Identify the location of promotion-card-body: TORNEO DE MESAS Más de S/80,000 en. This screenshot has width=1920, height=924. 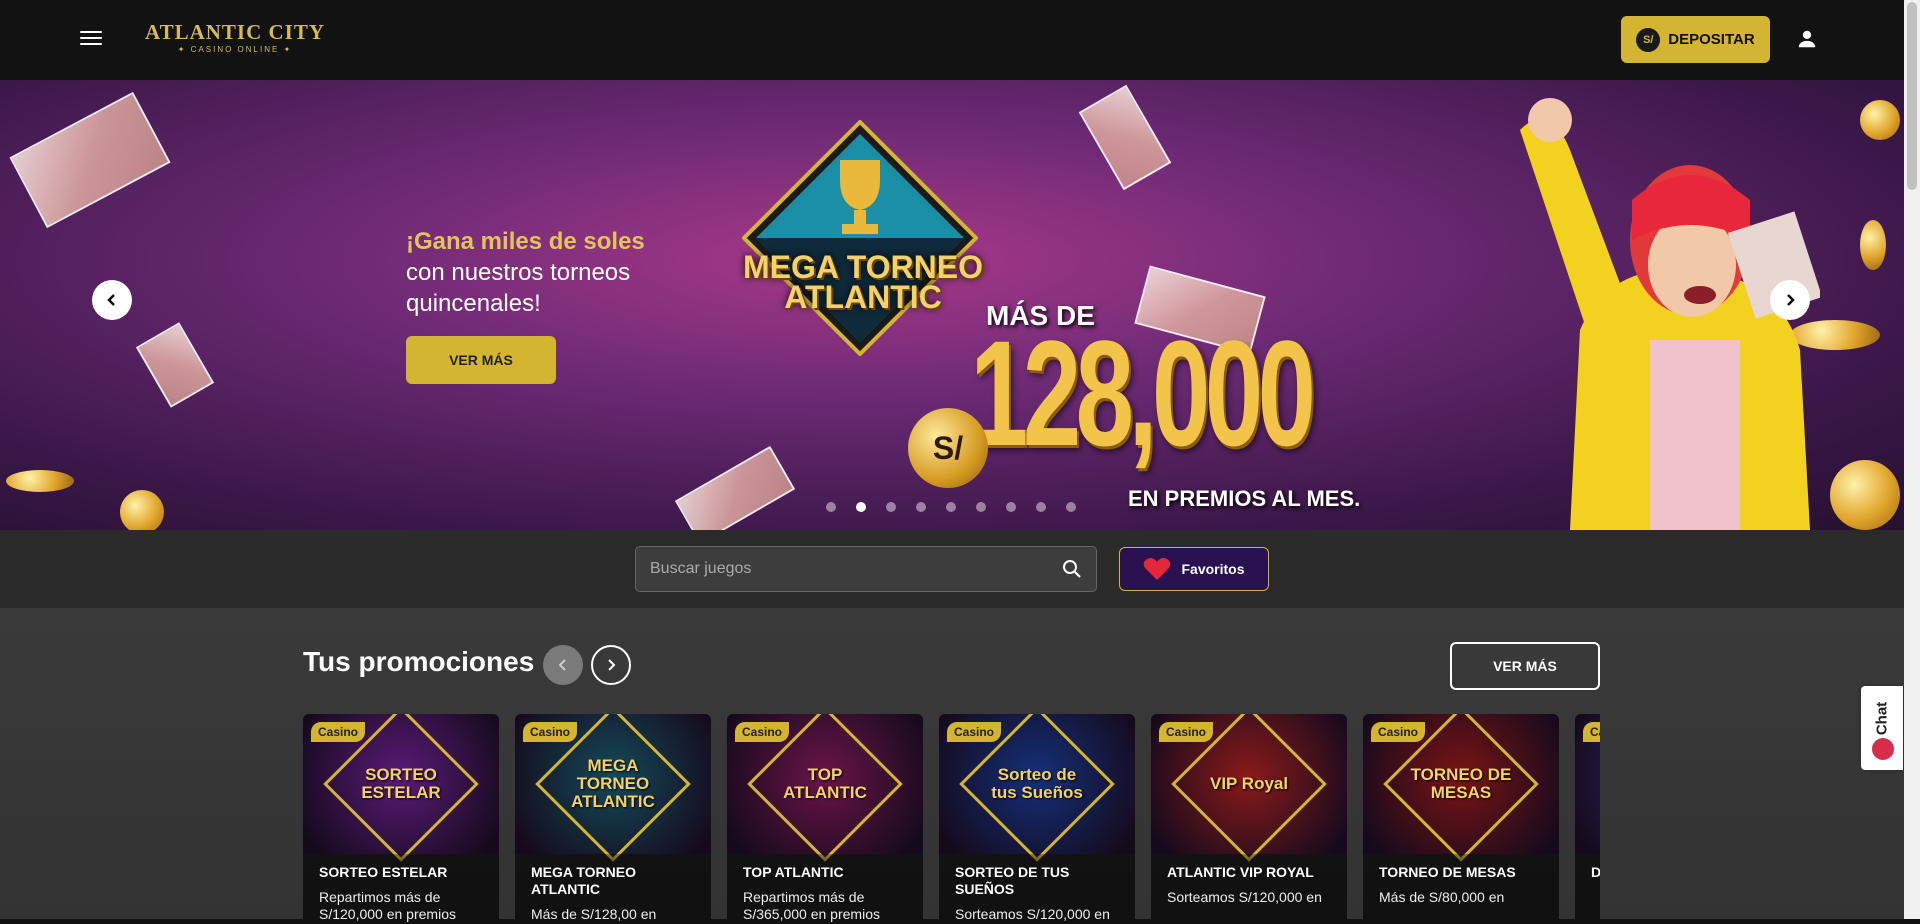
(1461, 889).